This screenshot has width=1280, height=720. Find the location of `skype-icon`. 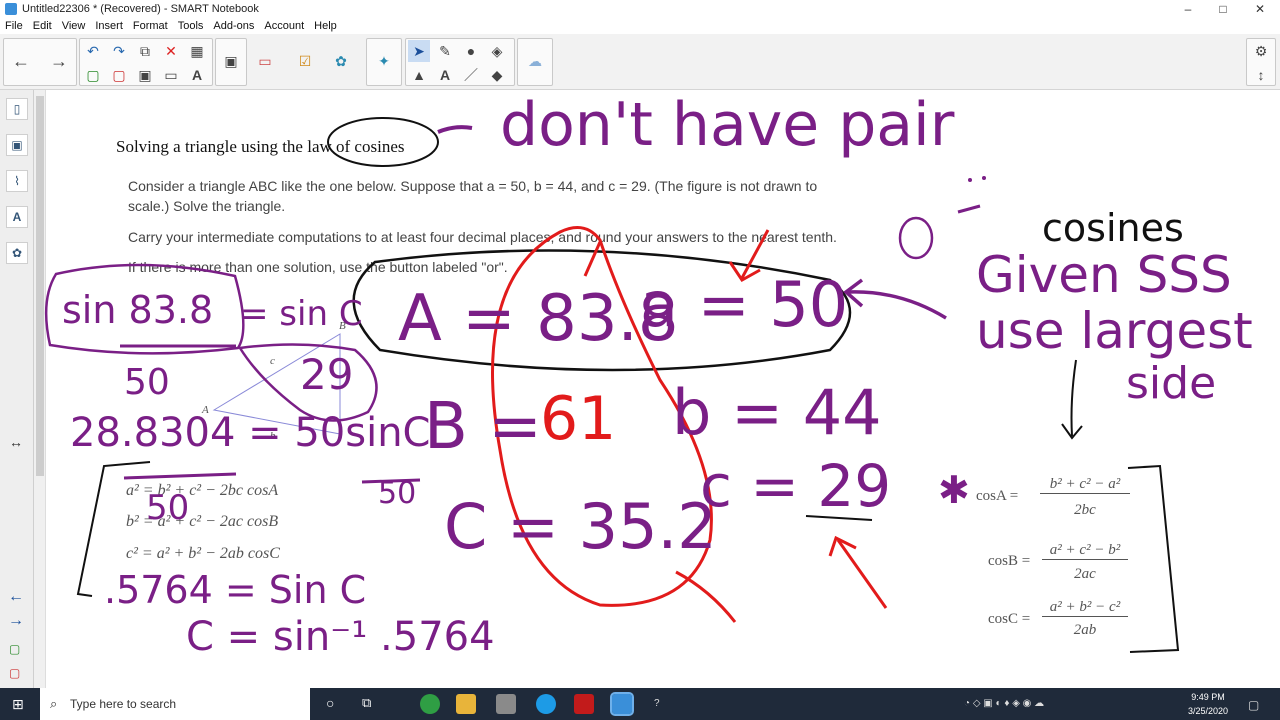

skype-icon is located at coordinates (546, 704).